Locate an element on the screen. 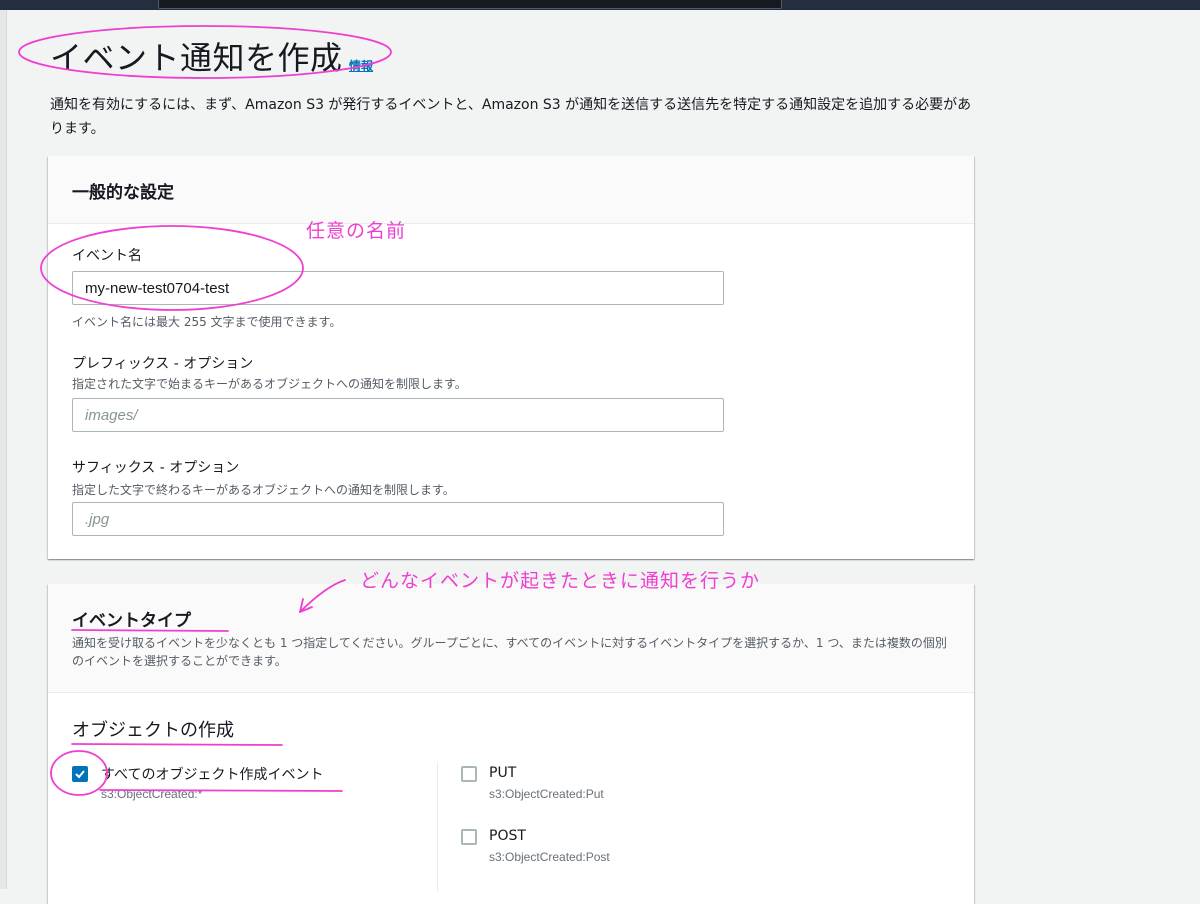  put-checkbox is located at coordinates (469, 774).